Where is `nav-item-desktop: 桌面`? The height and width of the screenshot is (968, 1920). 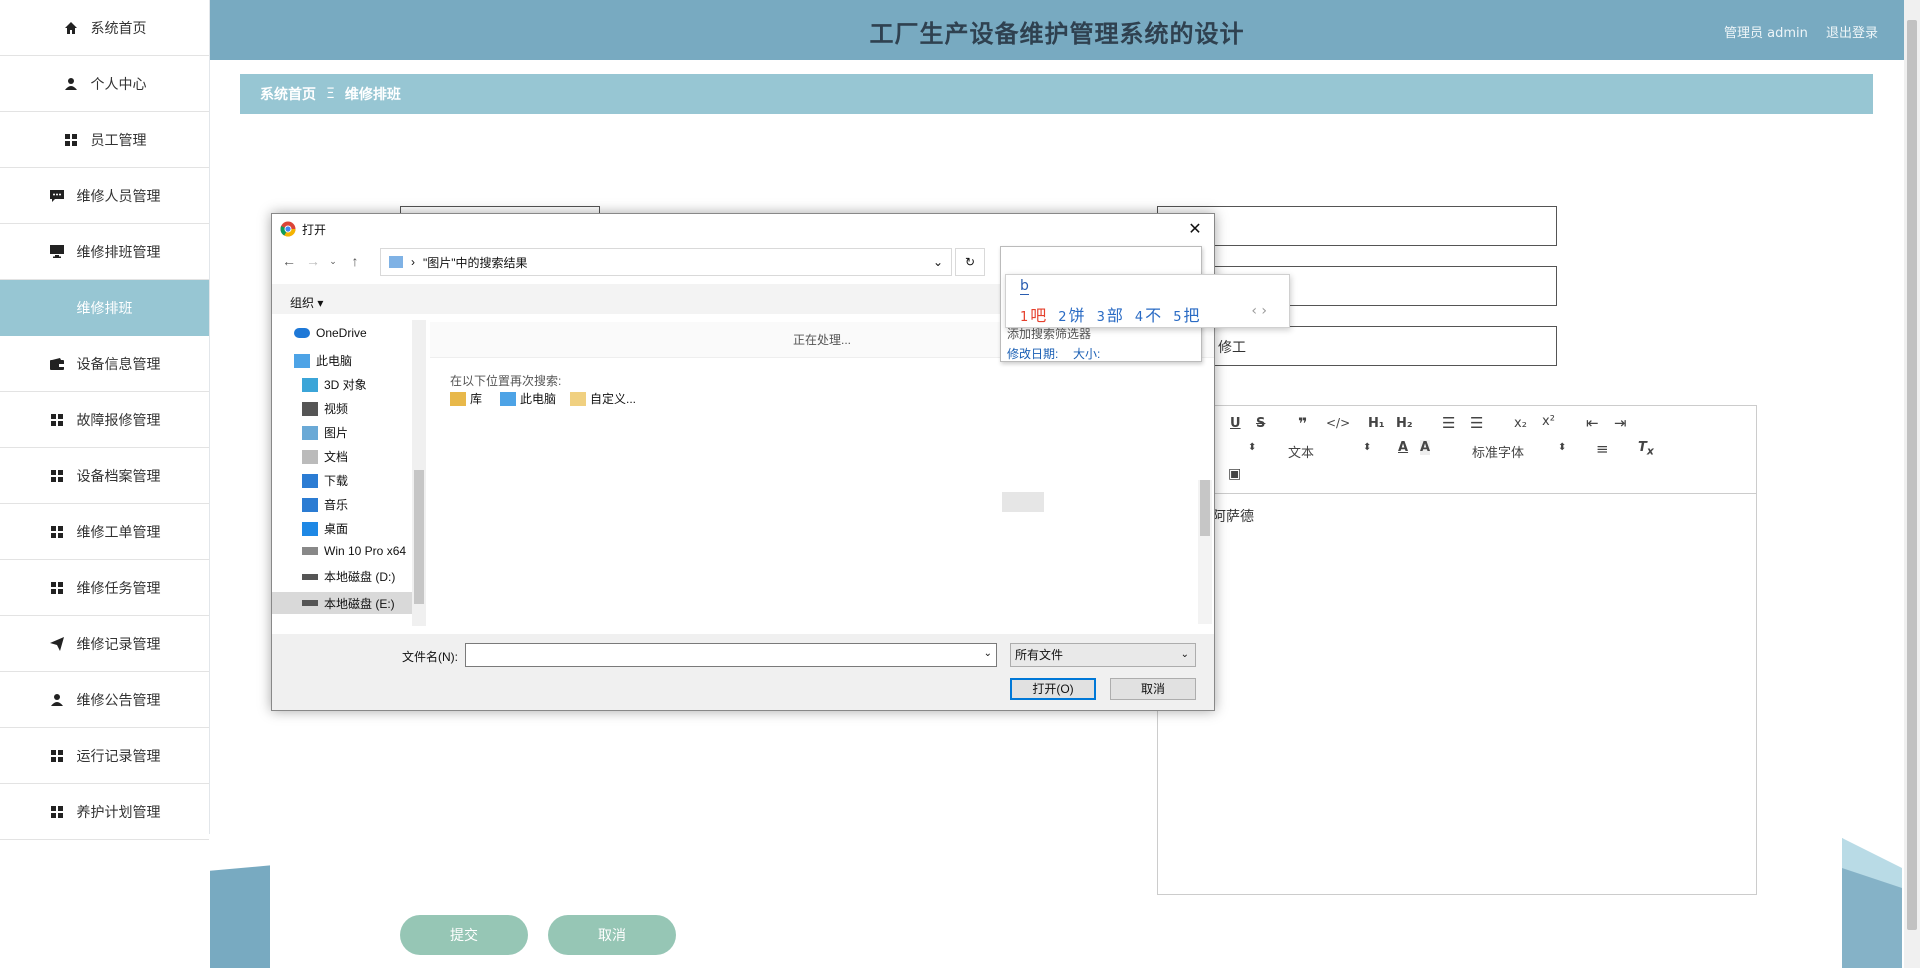
nav-item-desktop: 桌面 is located at coordinates (325, 528).